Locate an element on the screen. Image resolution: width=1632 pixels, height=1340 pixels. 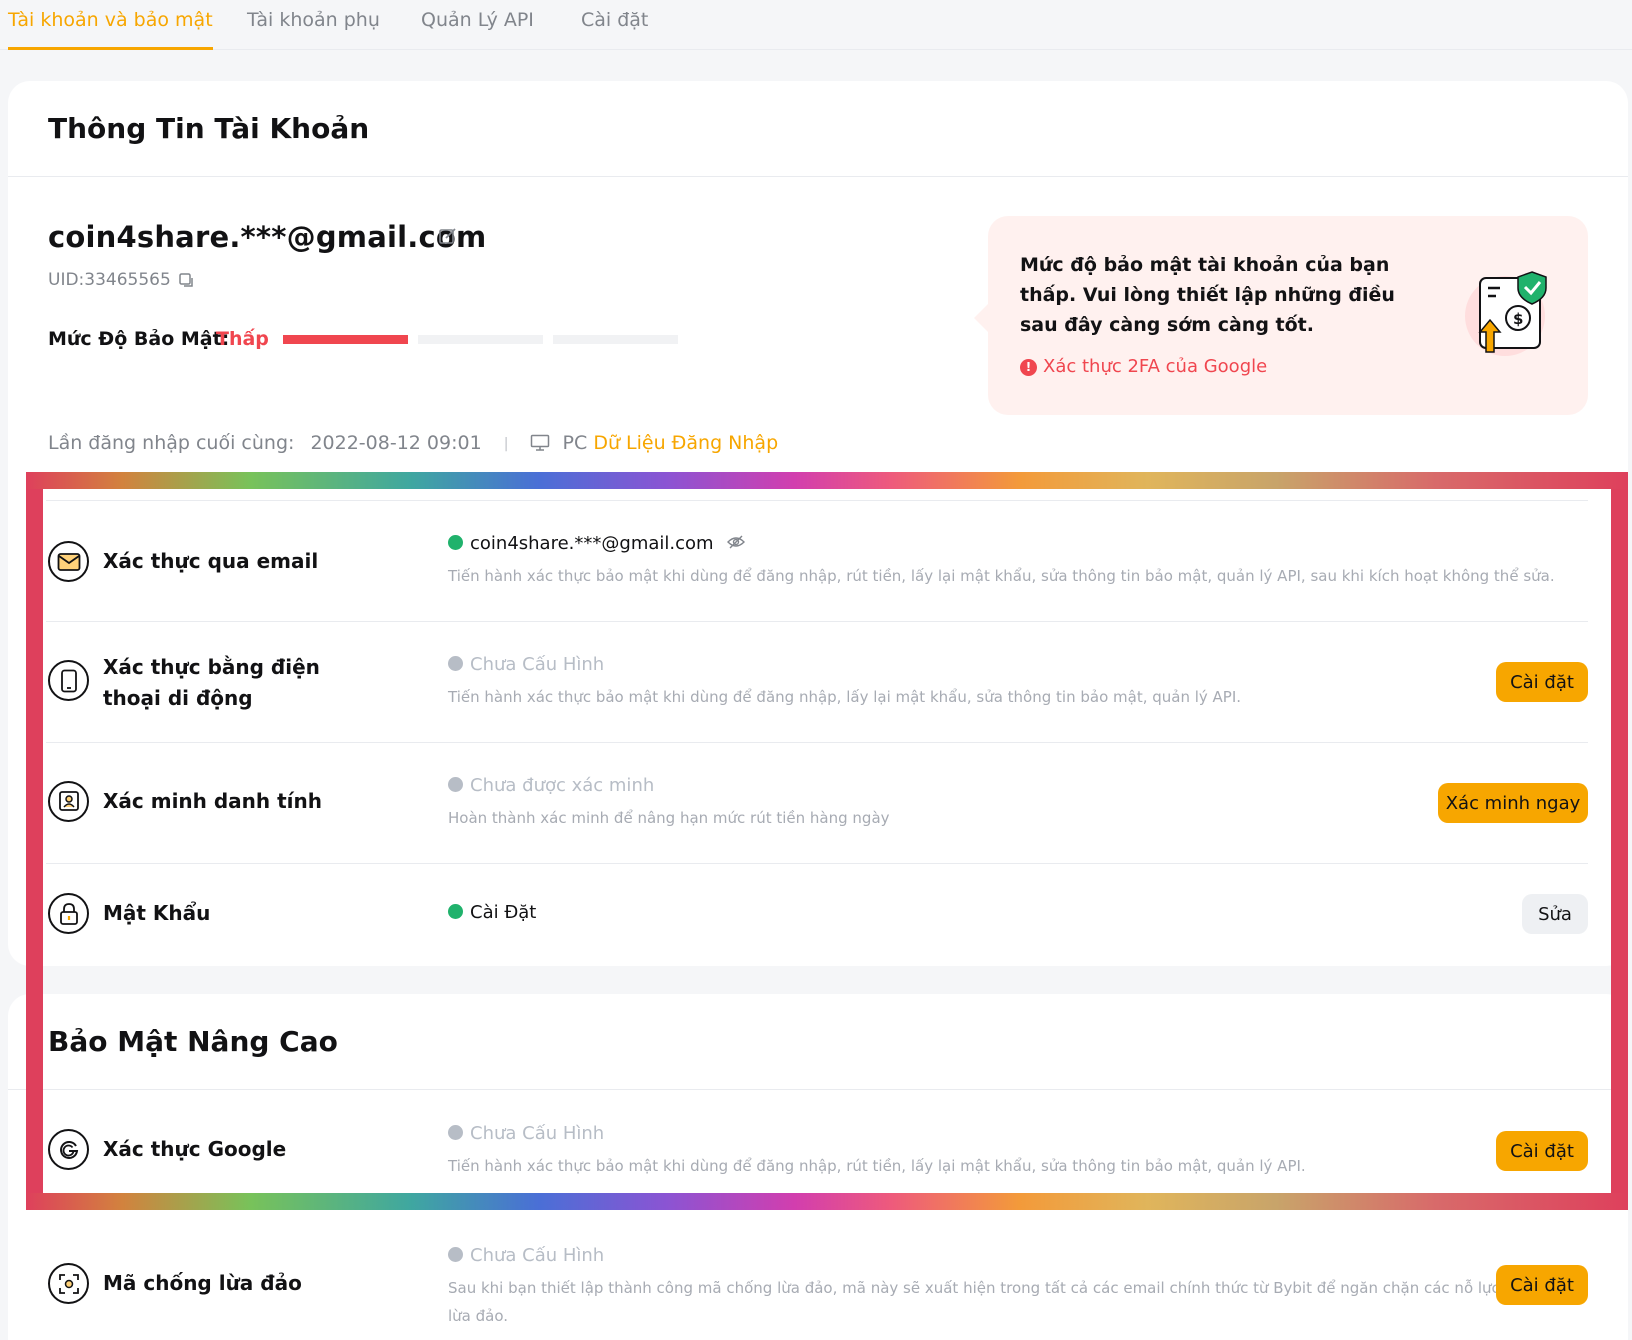
last-login-time: 2022-08-12 09:01 is located at coordinates (396, 443).